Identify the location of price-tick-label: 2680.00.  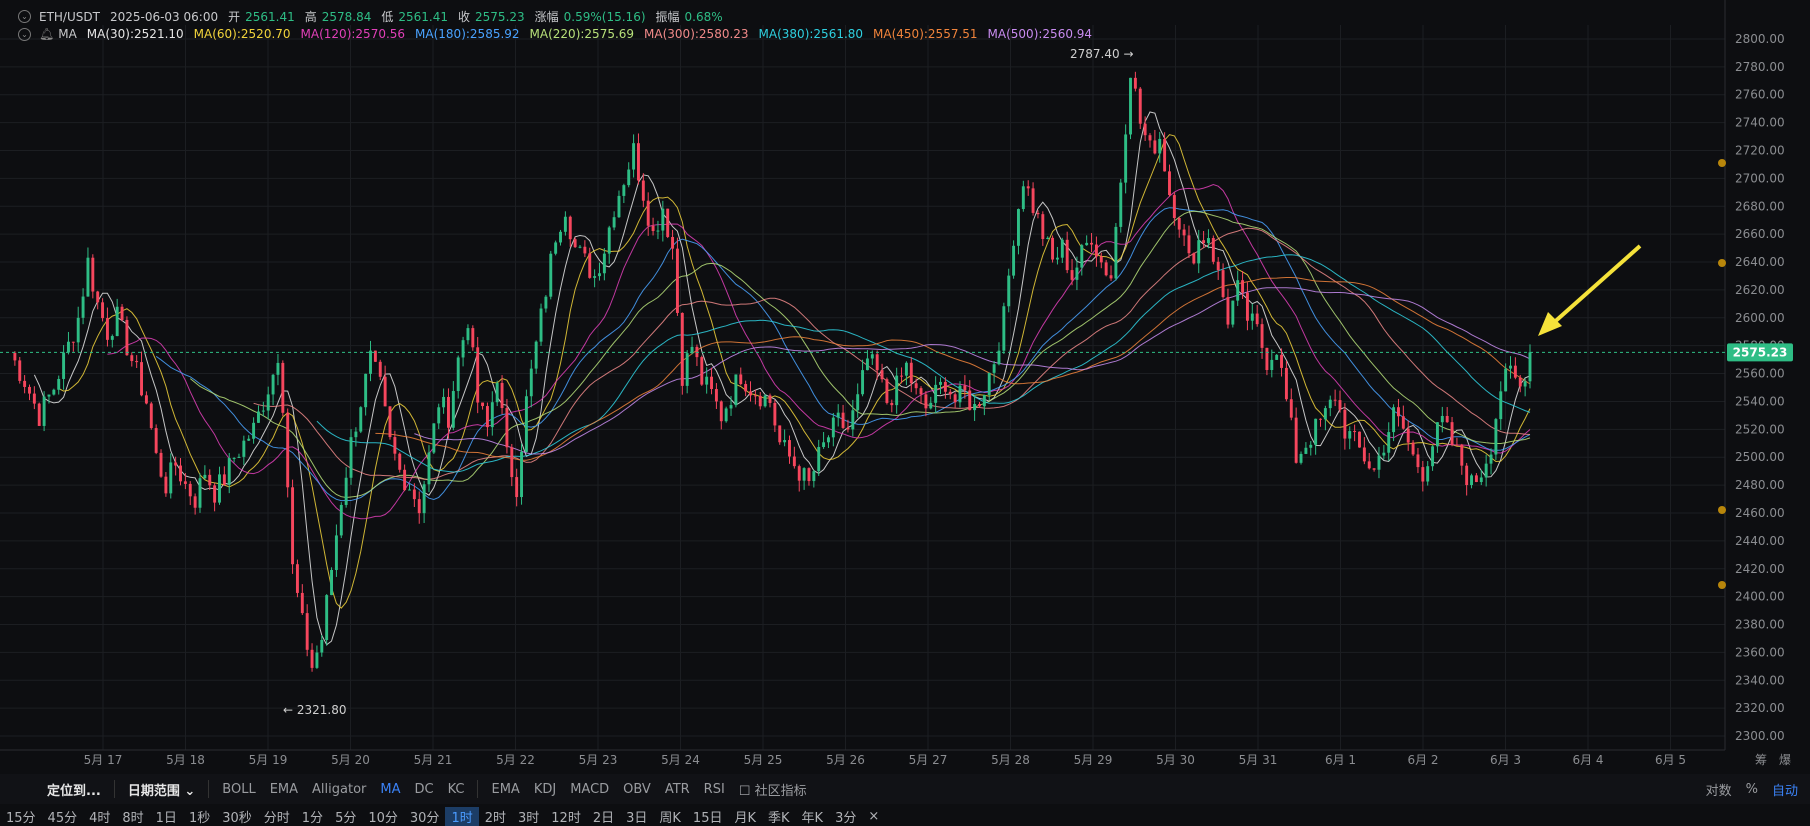
(1760, 206).